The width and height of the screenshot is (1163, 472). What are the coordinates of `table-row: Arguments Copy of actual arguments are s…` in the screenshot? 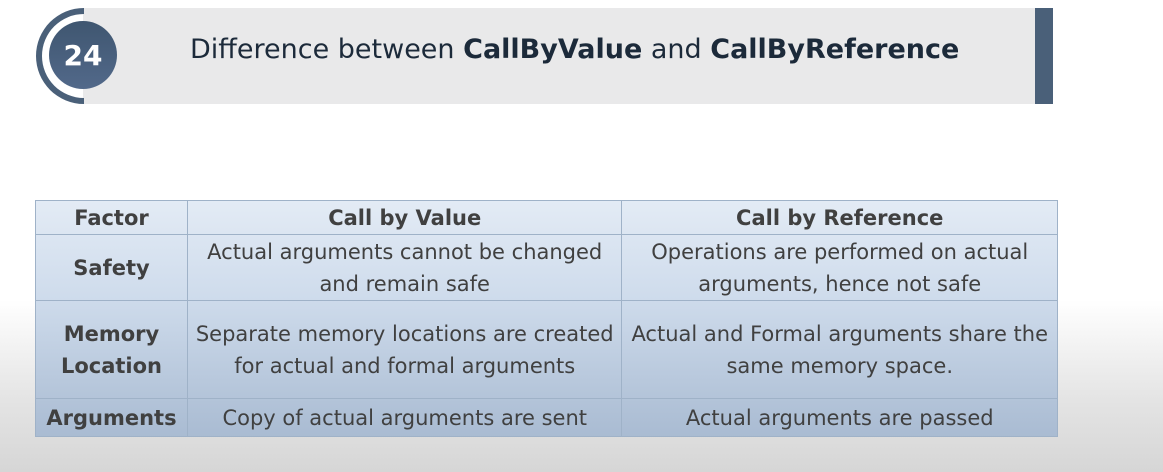 It's located at (546, 417).